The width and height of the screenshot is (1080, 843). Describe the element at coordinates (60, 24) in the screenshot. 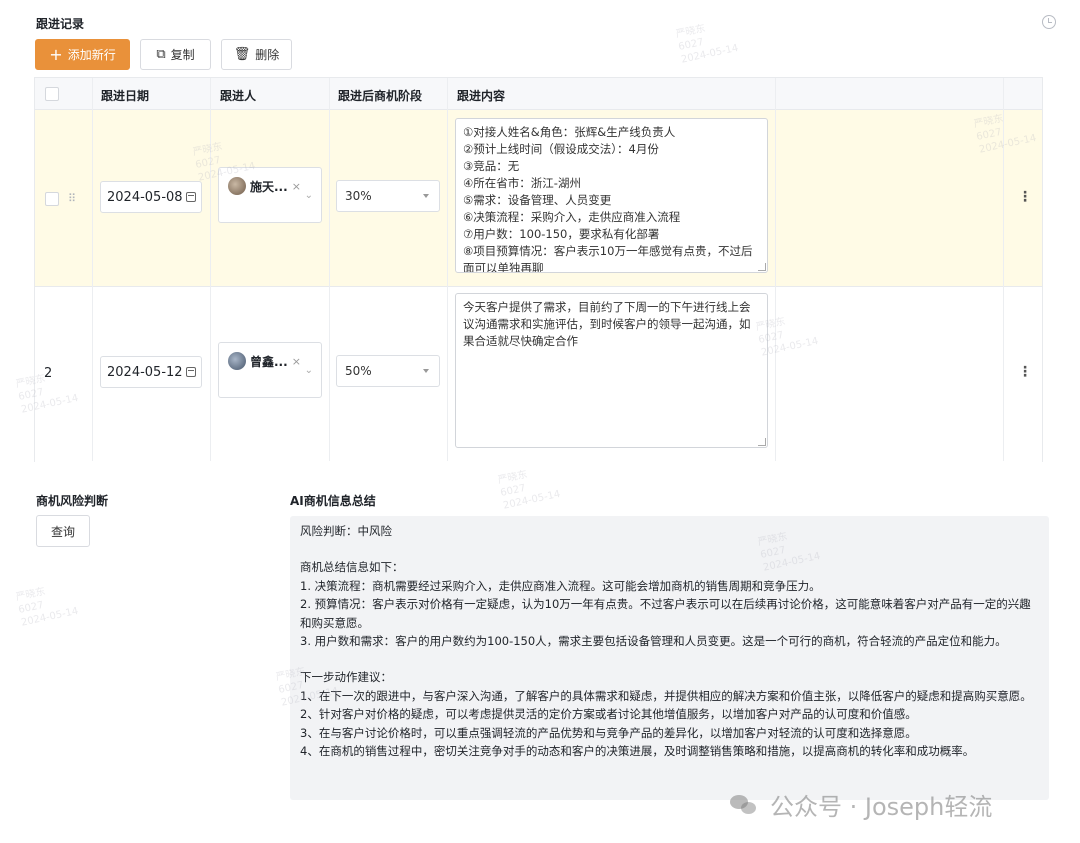

I see `followup-section-title: 跟进记录` at that location.